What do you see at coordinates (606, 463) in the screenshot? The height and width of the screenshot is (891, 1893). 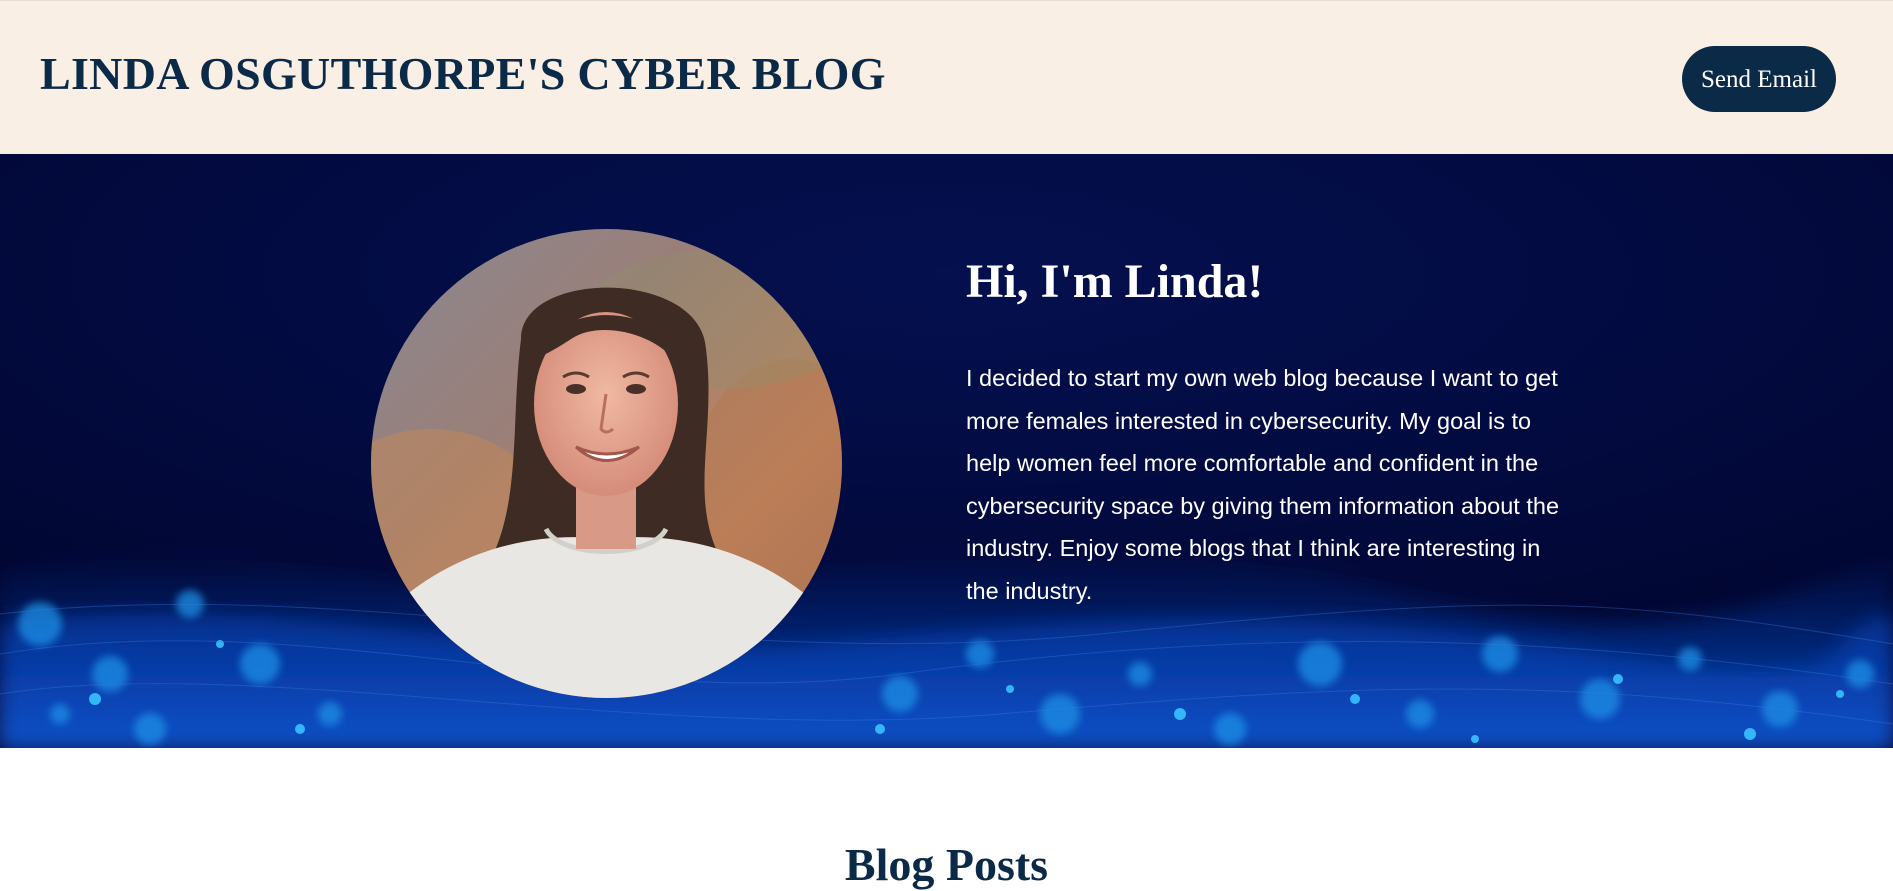 I see `portrait-photo` at bounding box center [606, 463].